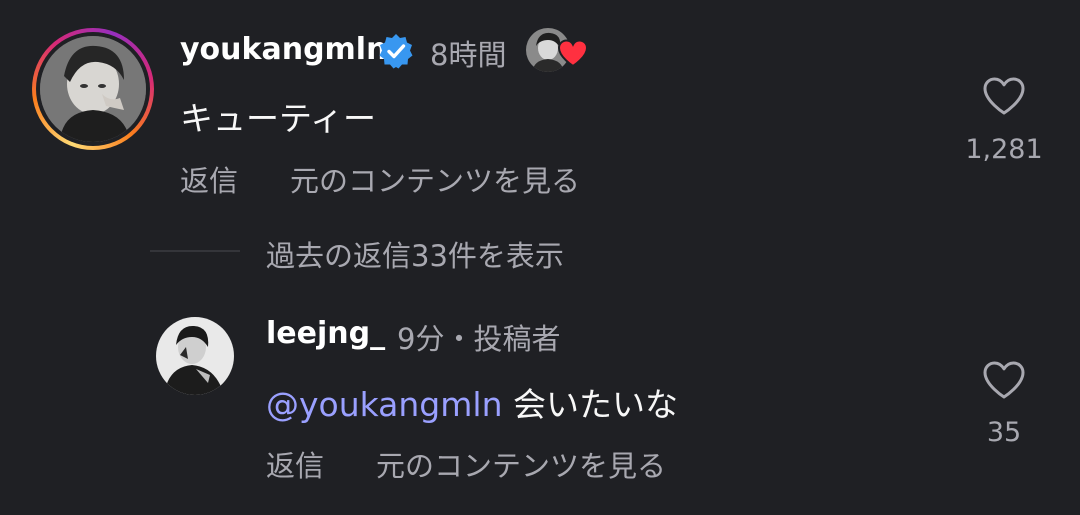  What do you see at coordinates (415, 254) in the screenshot?
I see `view-replies-button: 過去の返信33件を表示` at bounding box center [415, 254].